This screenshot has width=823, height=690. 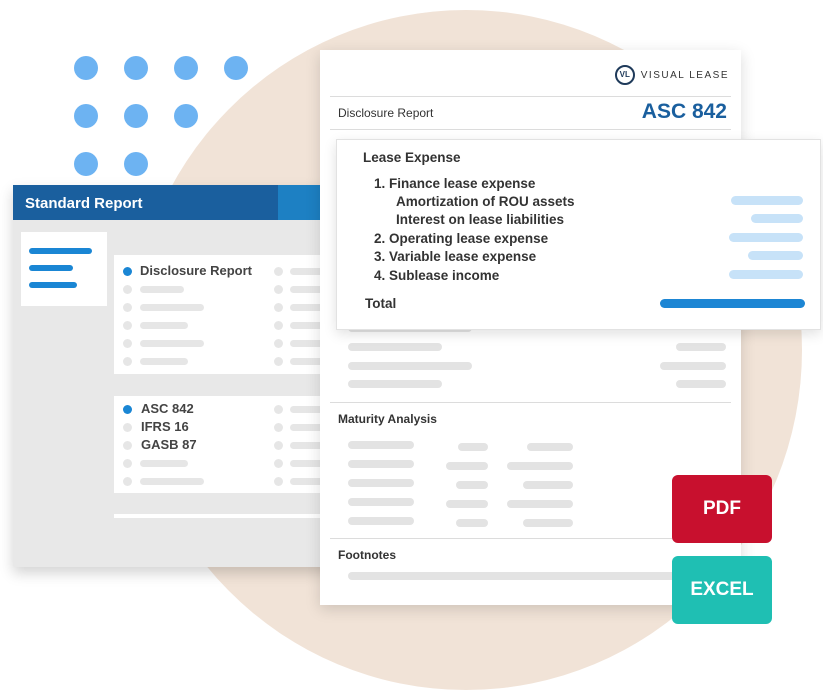 I want to click on brand: VL VISUAL LEASE, so click(x=671, y=75).